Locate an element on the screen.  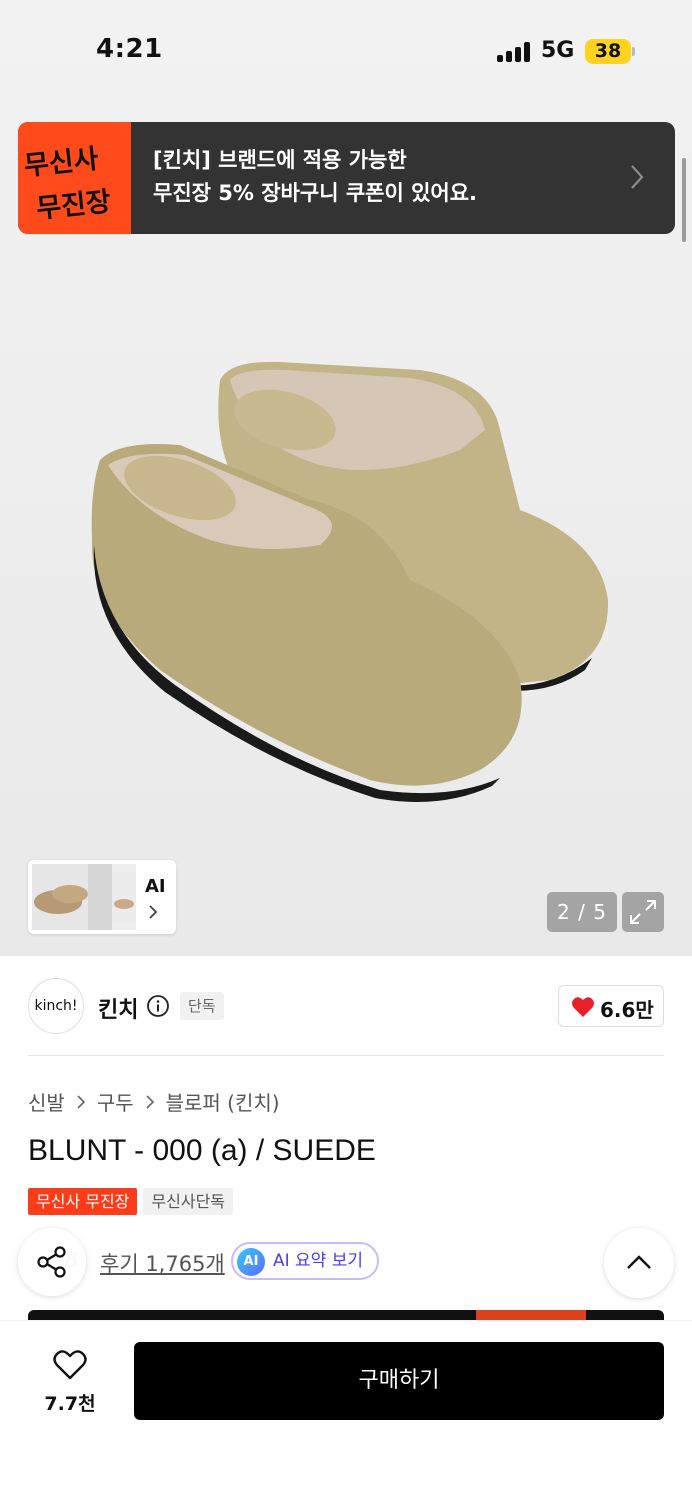
wishlist-button: 7.7천 is located at coordinates (70, 1385).